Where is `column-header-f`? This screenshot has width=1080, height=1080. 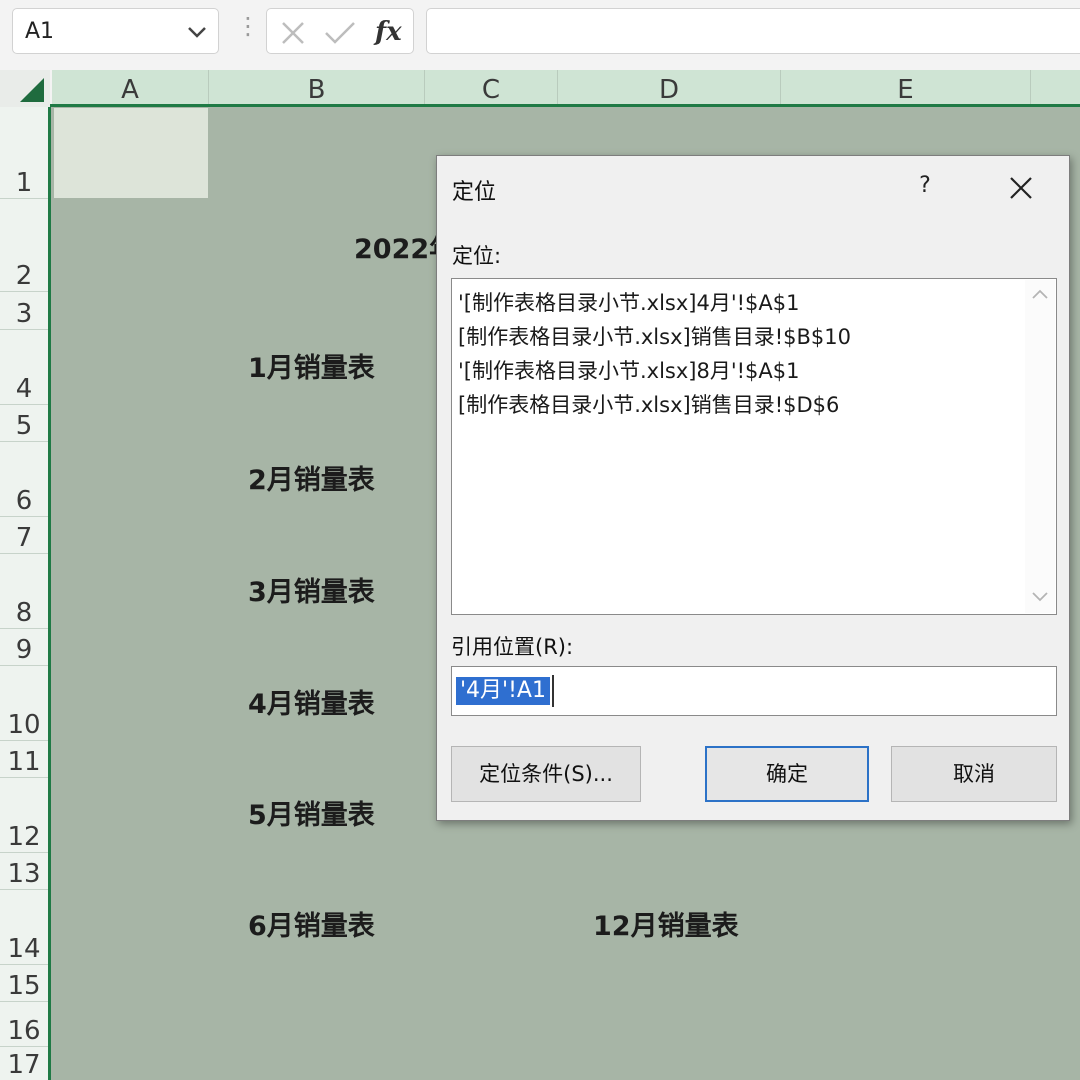 column-header-f is located at coordinates (1055, 88).